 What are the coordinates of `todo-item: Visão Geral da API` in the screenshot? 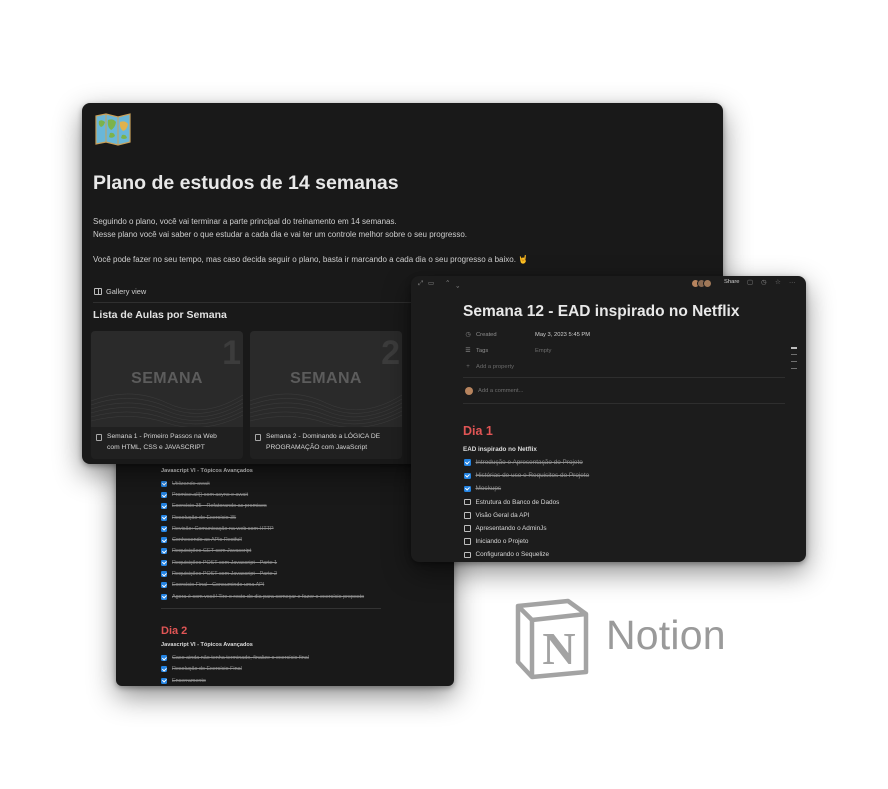 It's located at (526, 515).